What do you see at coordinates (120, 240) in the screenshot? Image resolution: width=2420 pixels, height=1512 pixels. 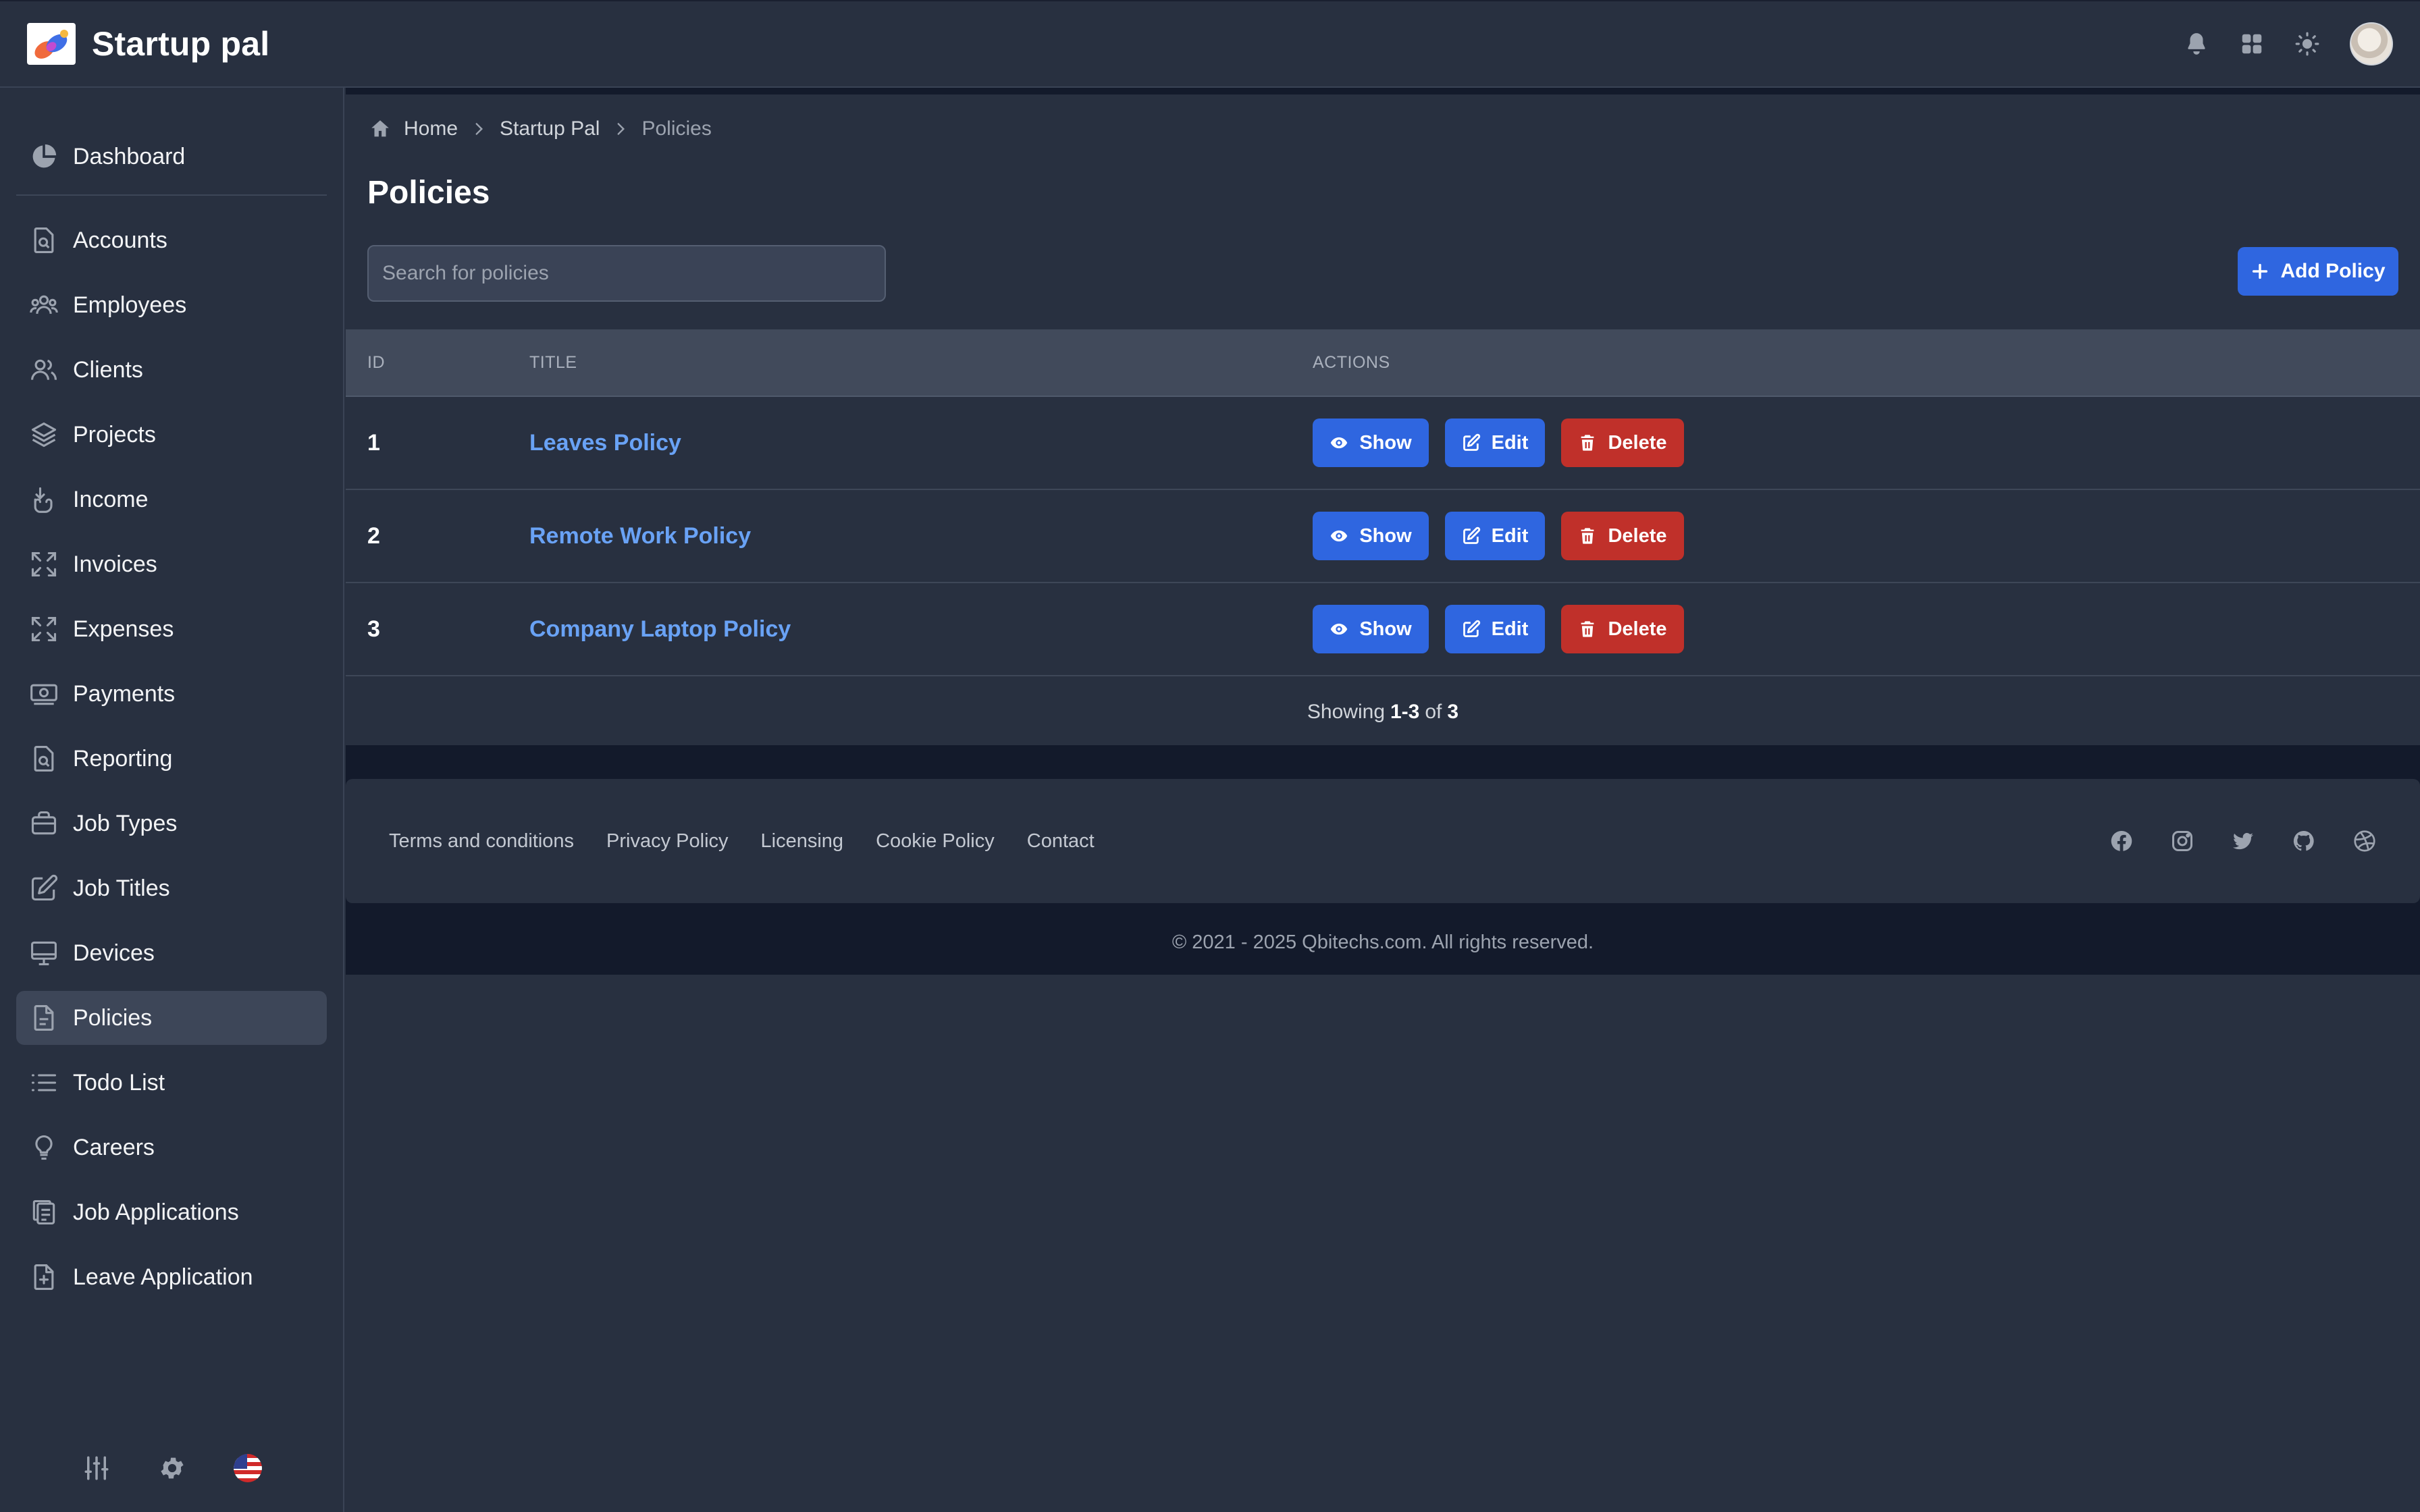 I see `sidebar-item-label: Accounts` at bounding box center [120, 240].